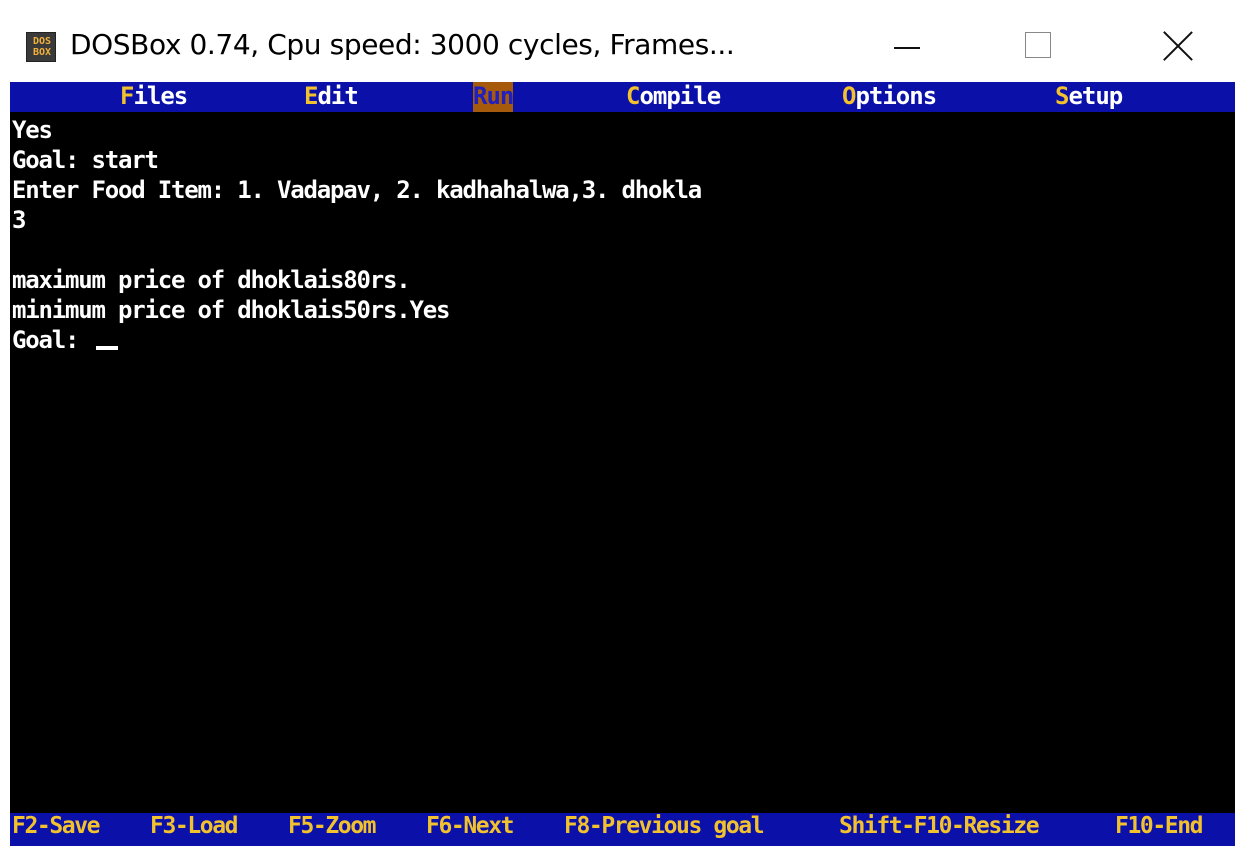  Describe the element at coordinates (56, 829) in the screenshot. I see `status-f2-save: F2-Save` at that location.